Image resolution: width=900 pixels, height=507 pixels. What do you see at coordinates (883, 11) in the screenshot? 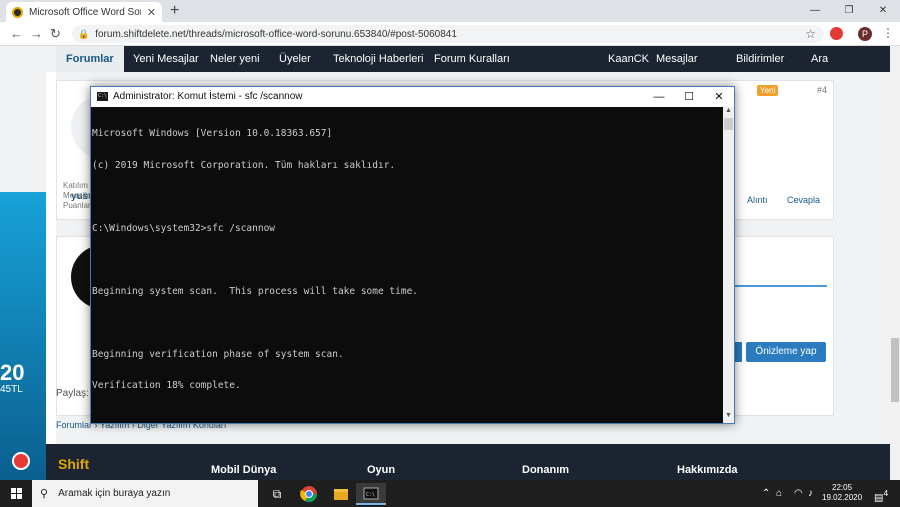
I see `close-window-icon: ✕` at bounding box center [883, 11].